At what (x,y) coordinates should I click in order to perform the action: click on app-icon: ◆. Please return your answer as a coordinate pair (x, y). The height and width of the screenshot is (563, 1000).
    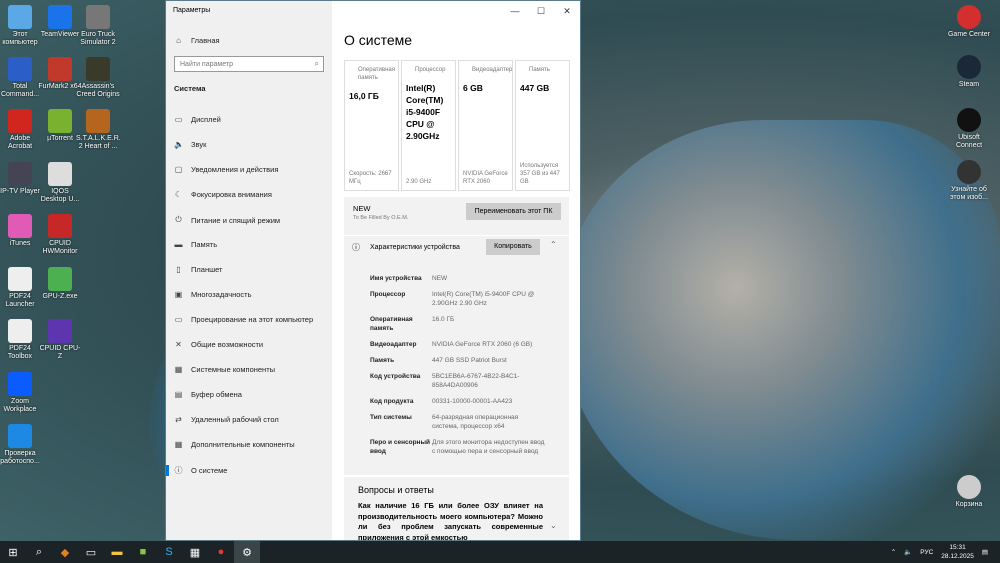
    Looking at the image, I should click on (65, 552).